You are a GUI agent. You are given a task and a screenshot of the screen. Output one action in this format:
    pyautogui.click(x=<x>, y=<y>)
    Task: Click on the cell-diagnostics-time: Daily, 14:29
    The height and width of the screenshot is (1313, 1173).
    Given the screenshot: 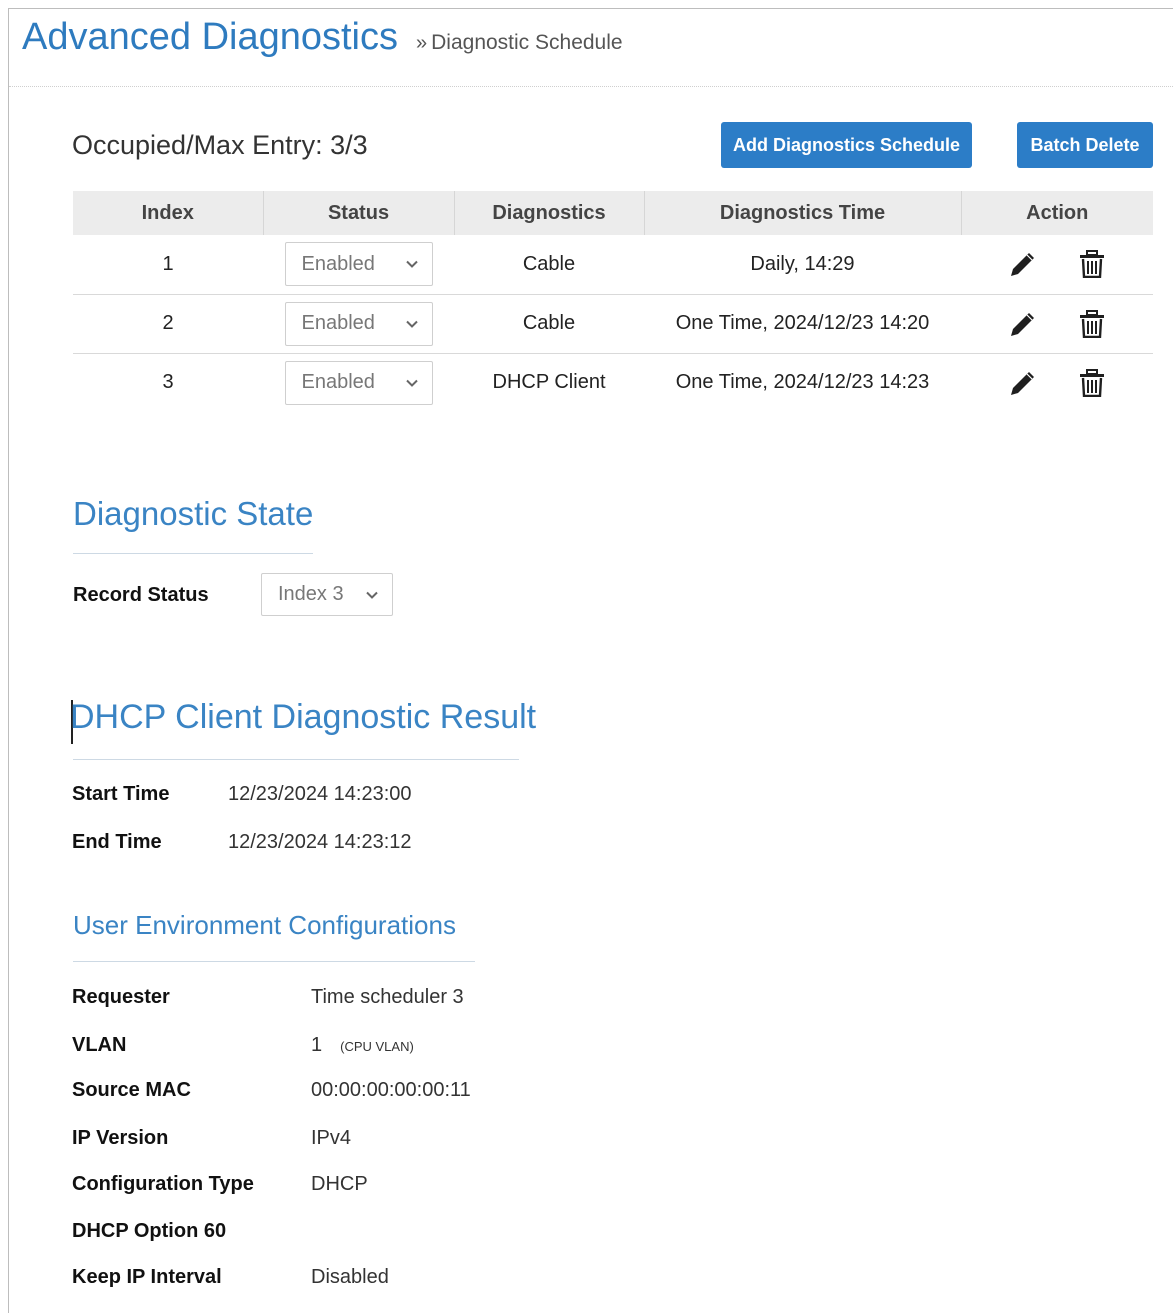 What is the action you would take?
    pyautogui.click(x=802, y=265)
    